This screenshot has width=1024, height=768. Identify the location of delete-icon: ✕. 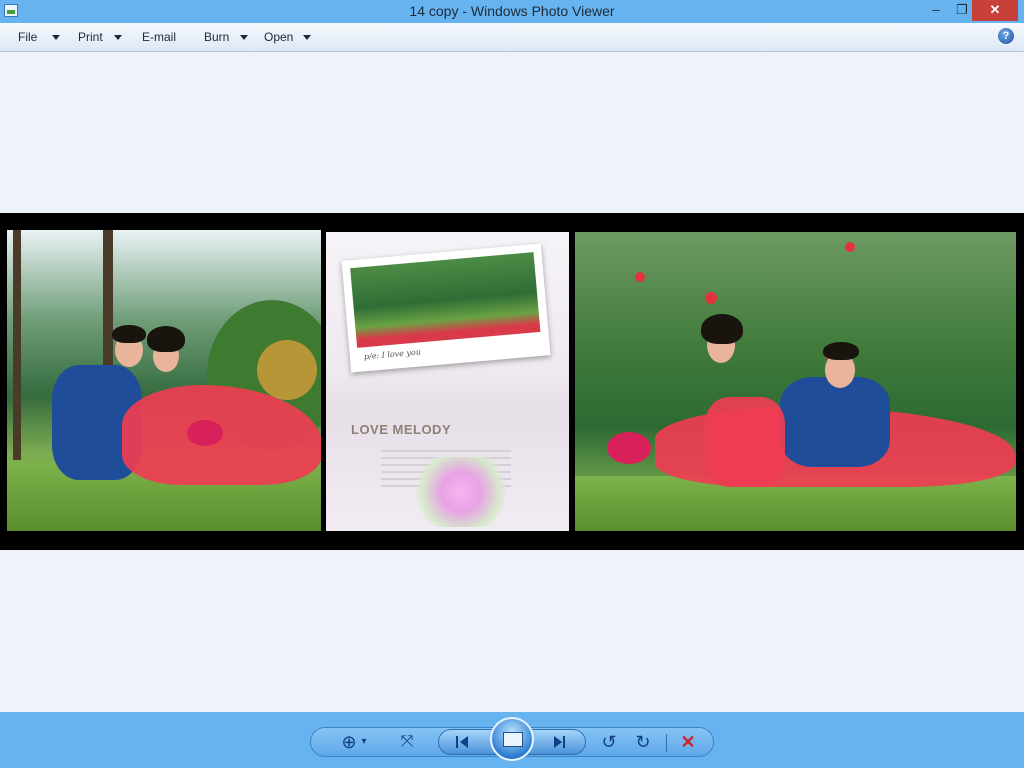
(688, 742).